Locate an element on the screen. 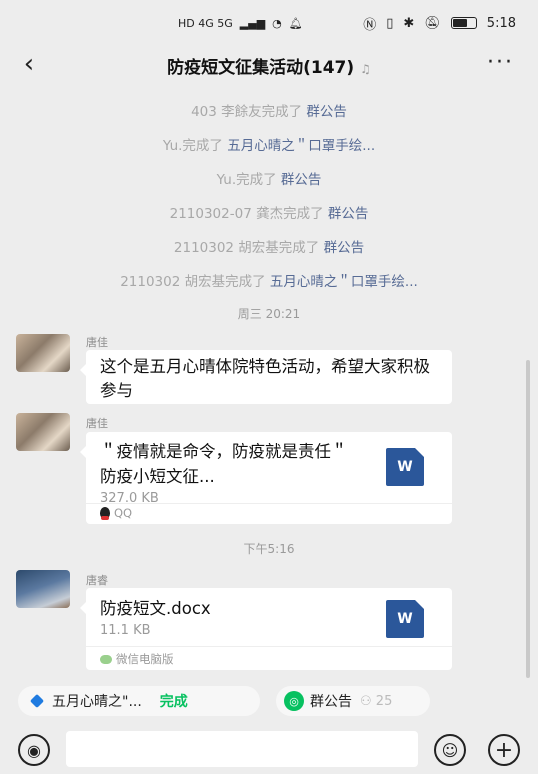 The height and width of the screenshot is (774, 538). file-message-card: ＂疫情就是命令，防疫就是责任＂防疫小短文征... 327.0 KB W QQ is located at coordinates (266, 478).